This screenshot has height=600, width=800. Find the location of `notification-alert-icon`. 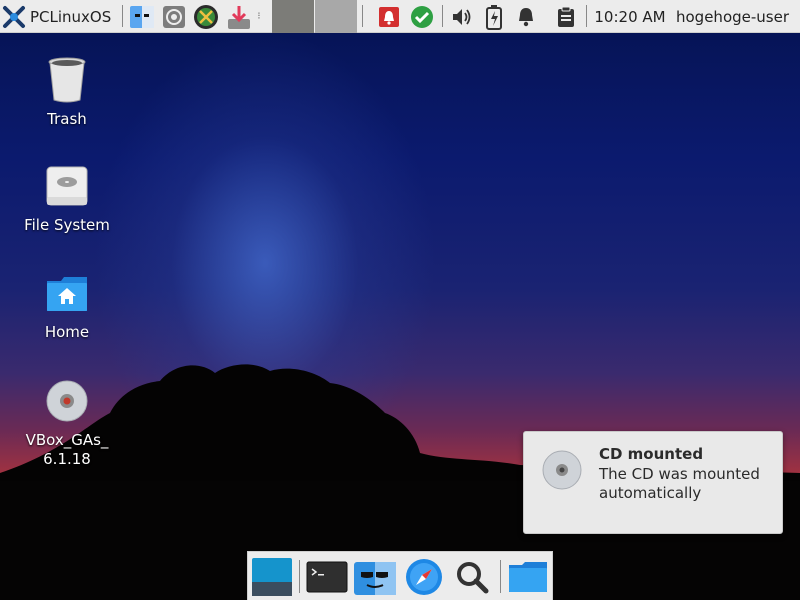

notification-alert-icon is located at coordinates (389, 16).